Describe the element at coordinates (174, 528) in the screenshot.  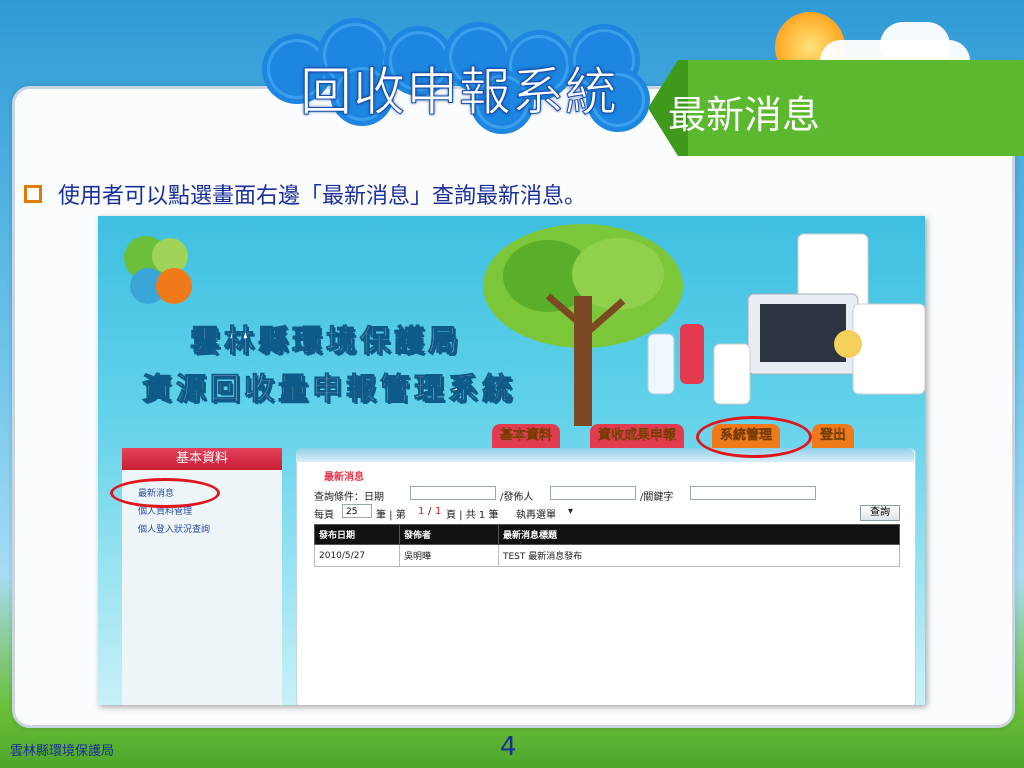
I see `sidebar-item-login-history: 個人登入狀況查詢` at that location.